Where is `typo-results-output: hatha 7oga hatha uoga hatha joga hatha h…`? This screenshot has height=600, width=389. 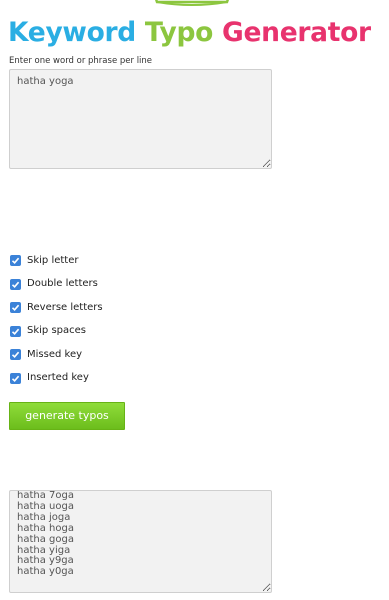
typo-results-output: hatha 7oga hatha uoga hatha joga hatha h… is located at coordinates (140, 541).